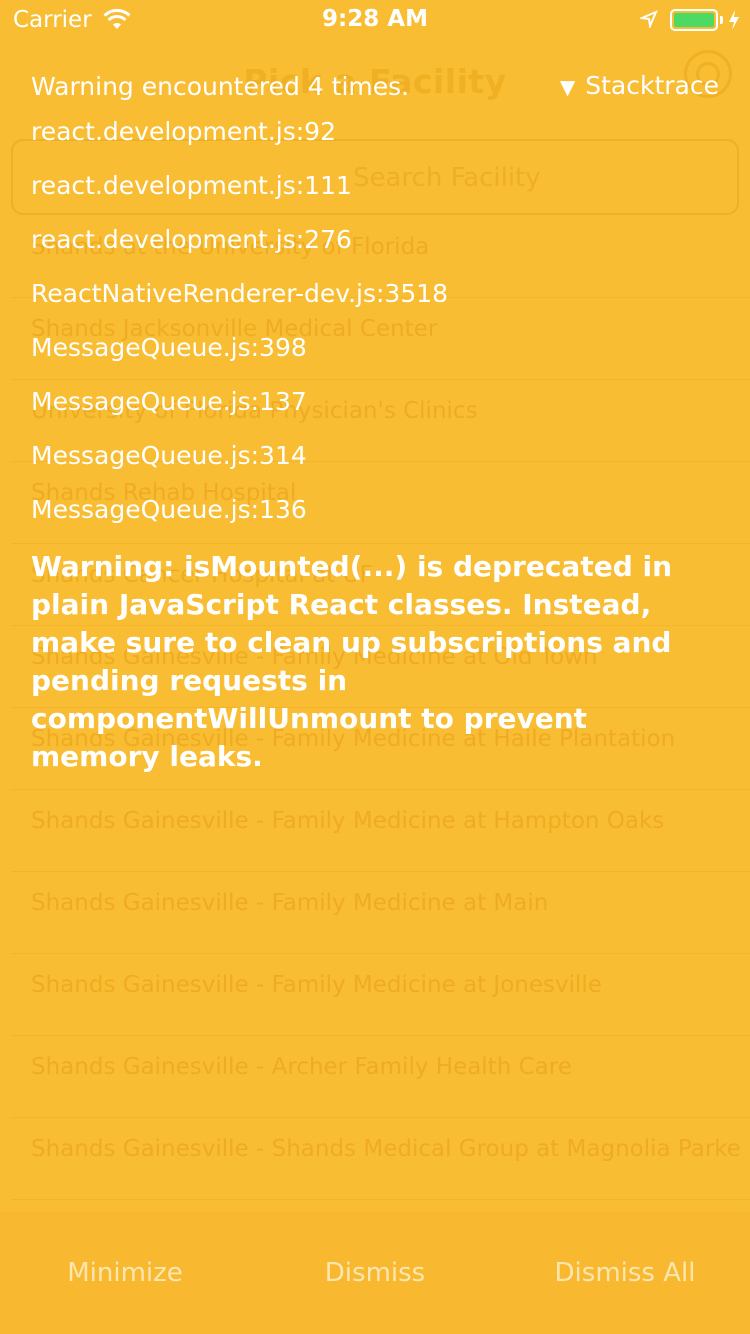  Describe the element at coordinates (125, 1273) in the screenshot. I see `minimize-button: Minimize` at that location.